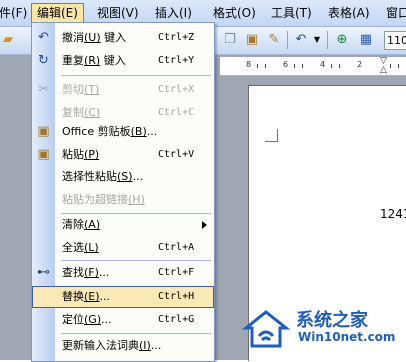  What do you see at coordinates (73, 247) in the screenshot?
I see `menu-item-label: 全选` at bounding box center [73, 247].